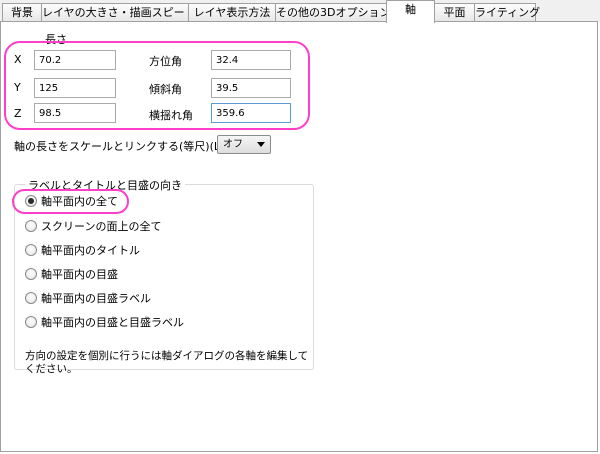 The height and width of the screenshot is (454, 600). I want to click on radio-label: 軸平面内の全て, so click(79, 201).